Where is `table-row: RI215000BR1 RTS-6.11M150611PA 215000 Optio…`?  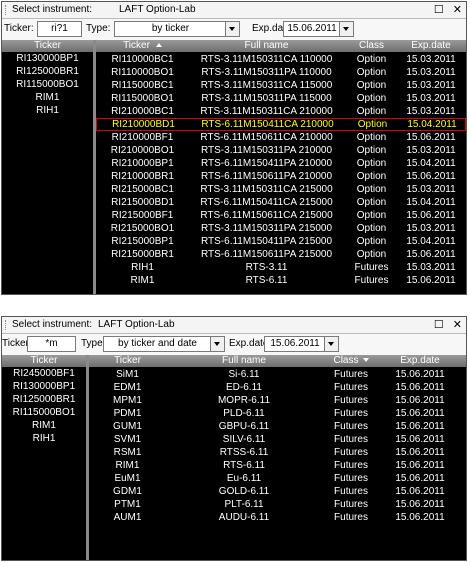 table-row: RI215000BR1 RTS-6.11M150611PA 215000 Optio… is located at coordinates (281, 254).